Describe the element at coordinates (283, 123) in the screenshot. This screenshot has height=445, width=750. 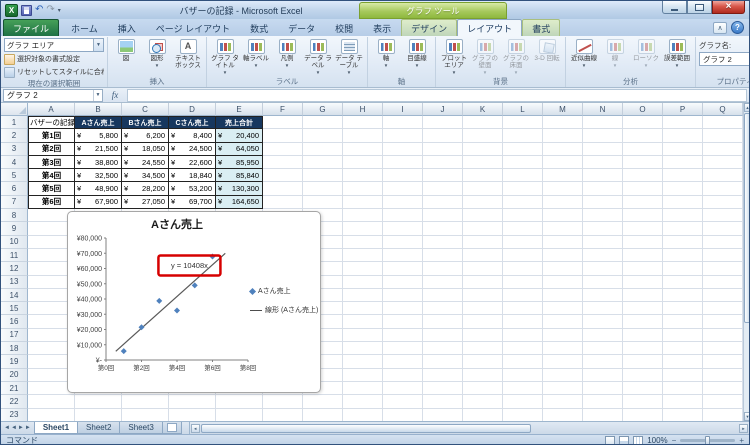
I see `cell-F1` at that location.